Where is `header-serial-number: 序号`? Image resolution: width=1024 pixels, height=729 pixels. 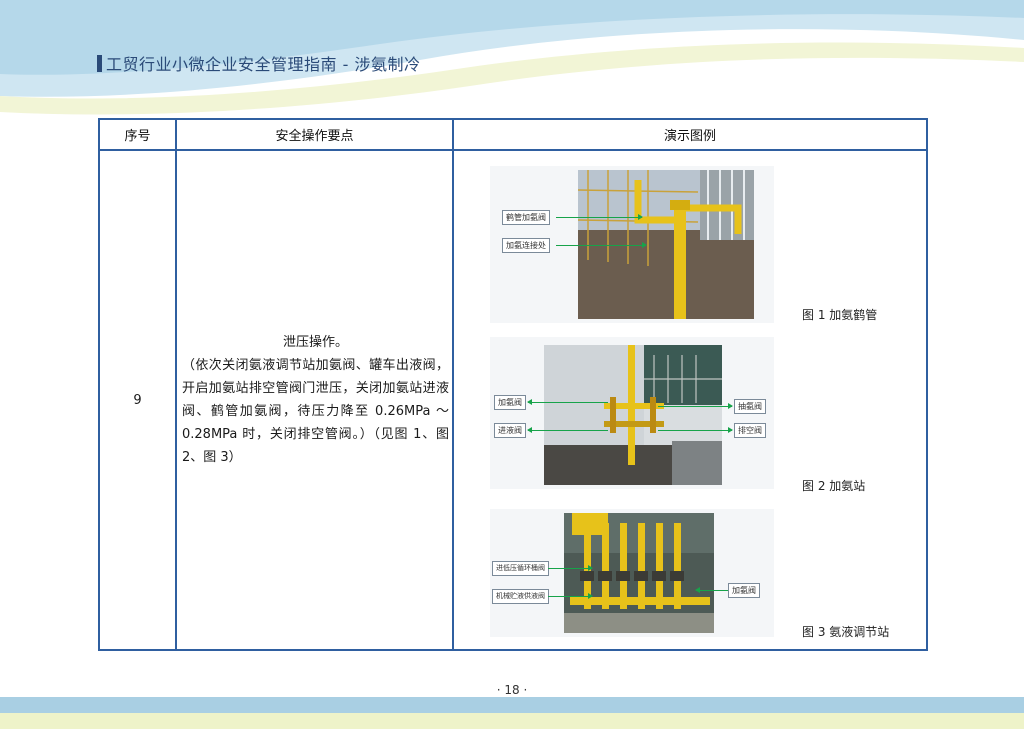 header-serial-number: 序号 is located at coordinates (138, 134).